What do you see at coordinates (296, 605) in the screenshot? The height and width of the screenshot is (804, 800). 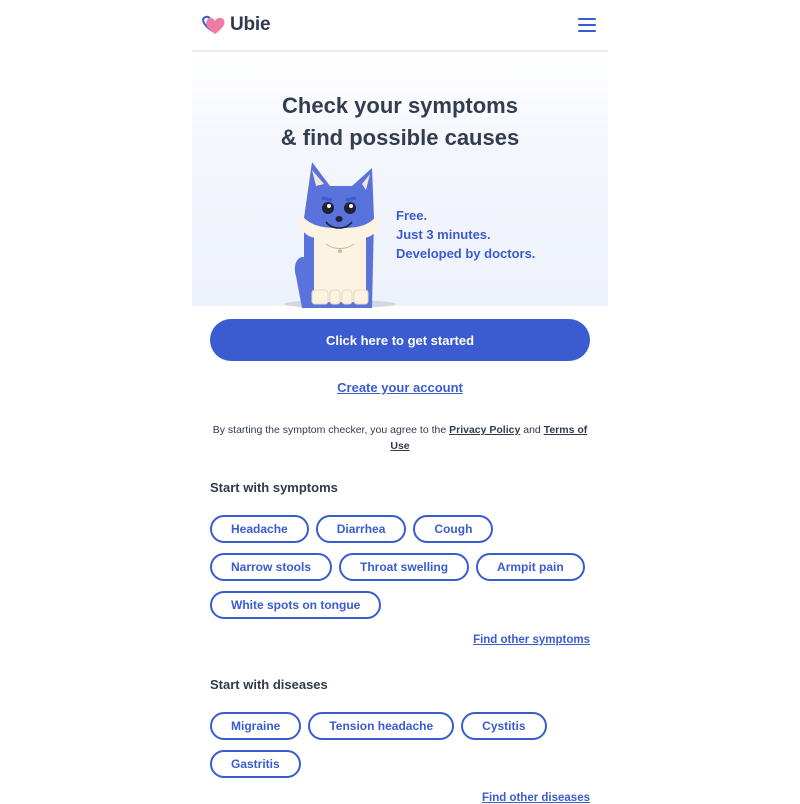 I see `symptom-chip: White spots on tongue` at bounding box center [296, 605].